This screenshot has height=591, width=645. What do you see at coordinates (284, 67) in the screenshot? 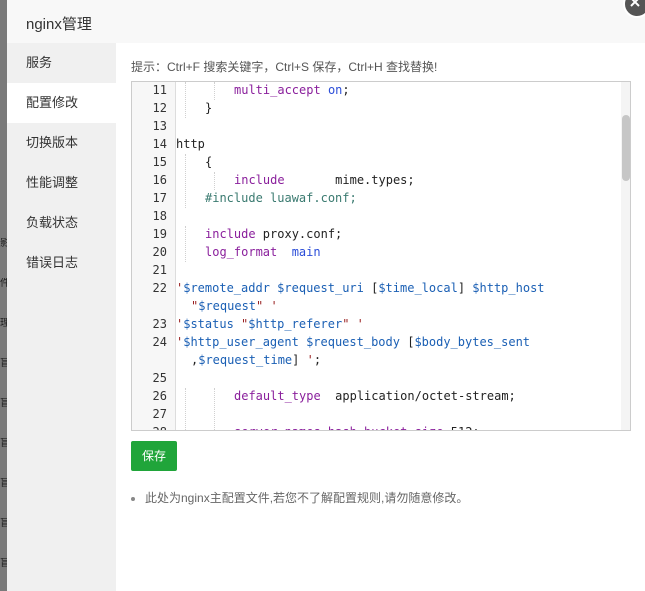
I see `shortcut-hint: 提示：Ctrl+F 搜索关键字，Ctrl+S 保存，Ctrl+H 查找替换!` at bounding box center [284, 67].